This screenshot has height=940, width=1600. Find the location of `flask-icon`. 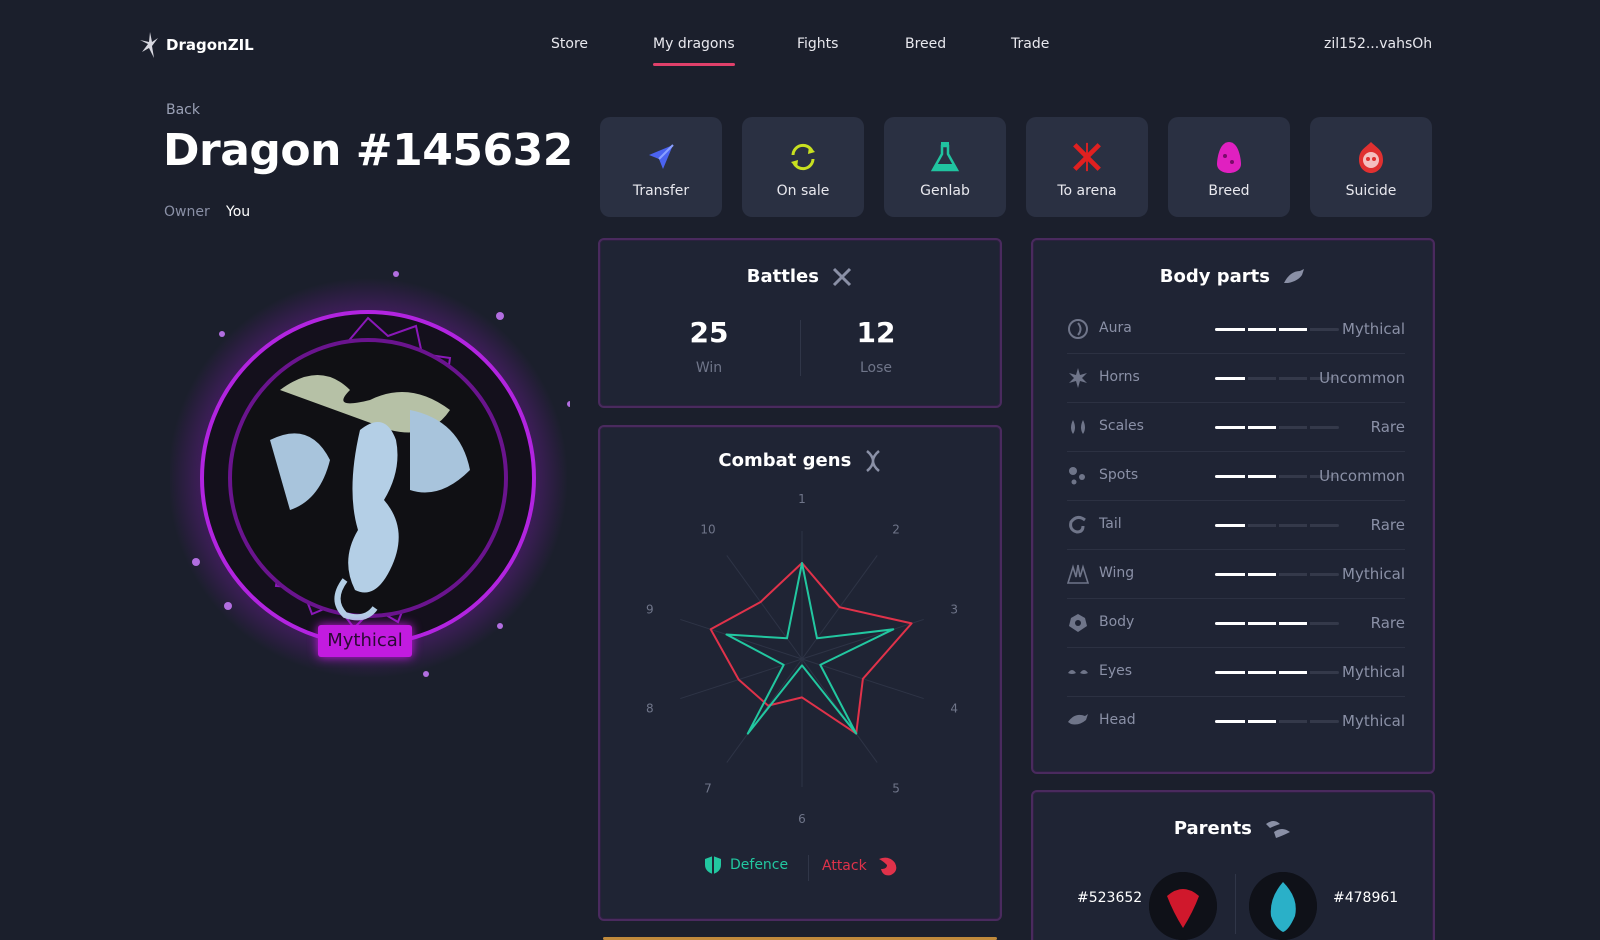

flask-icon is located at coordinates (945, 157).